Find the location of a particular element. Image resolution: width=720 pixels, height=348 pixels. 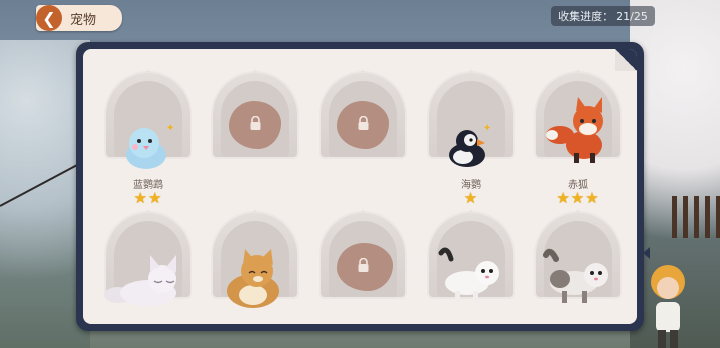

pet-card-orange-cat: ✦ is located at coordinates (255, 264).